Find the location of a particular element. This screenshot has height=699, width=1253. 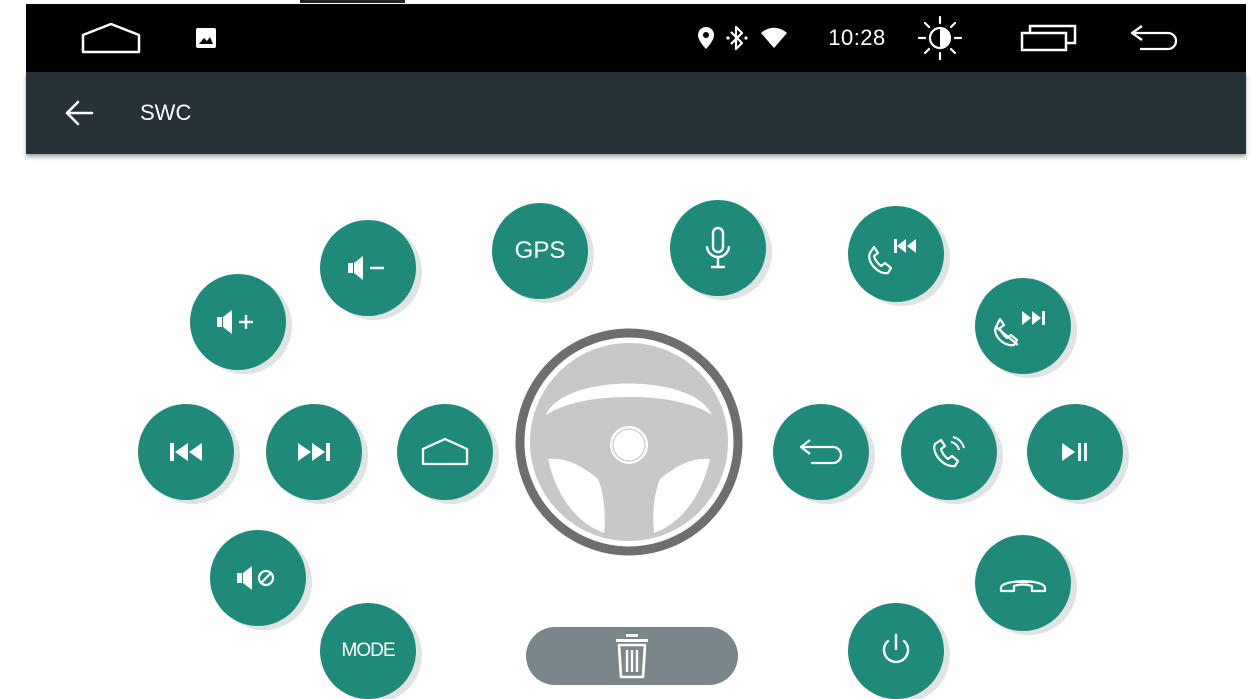

delete-button is located at coordinates (632, 656).